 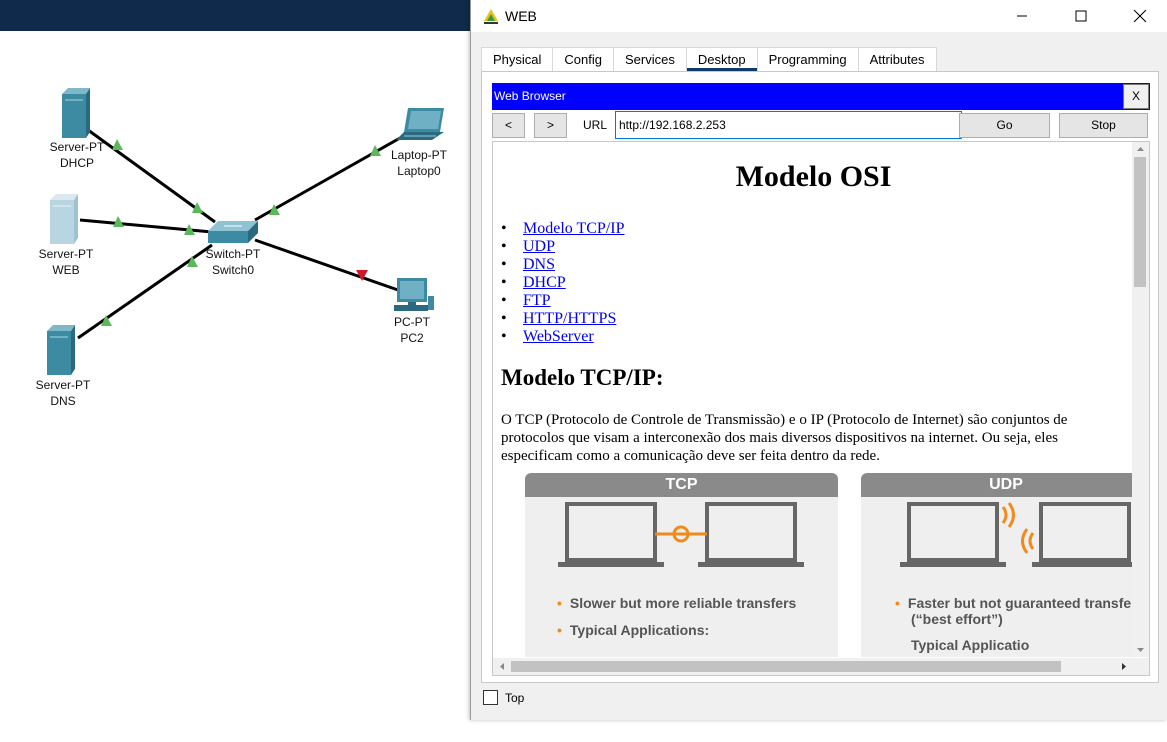 I want to click on url-label: URL, so click(x=595, y=125).